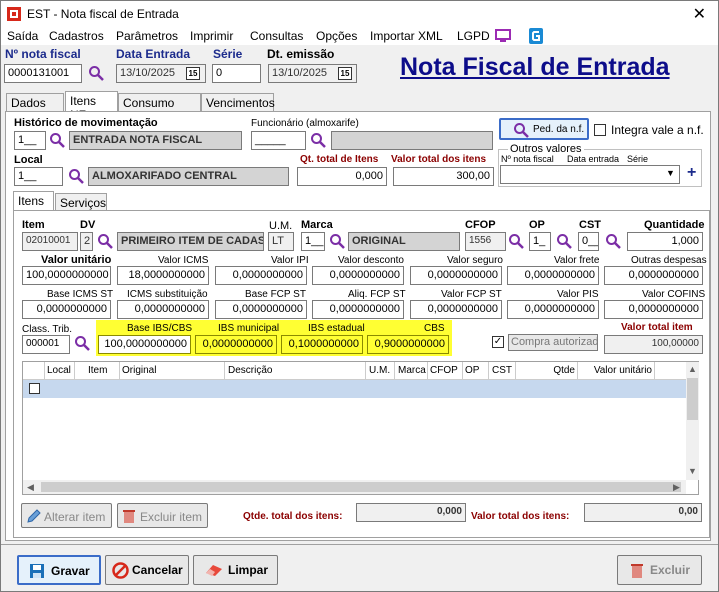  Describe the element at coordinates (59, 570) in the screenshot. I see `gravar-button: Gravar` at that location.